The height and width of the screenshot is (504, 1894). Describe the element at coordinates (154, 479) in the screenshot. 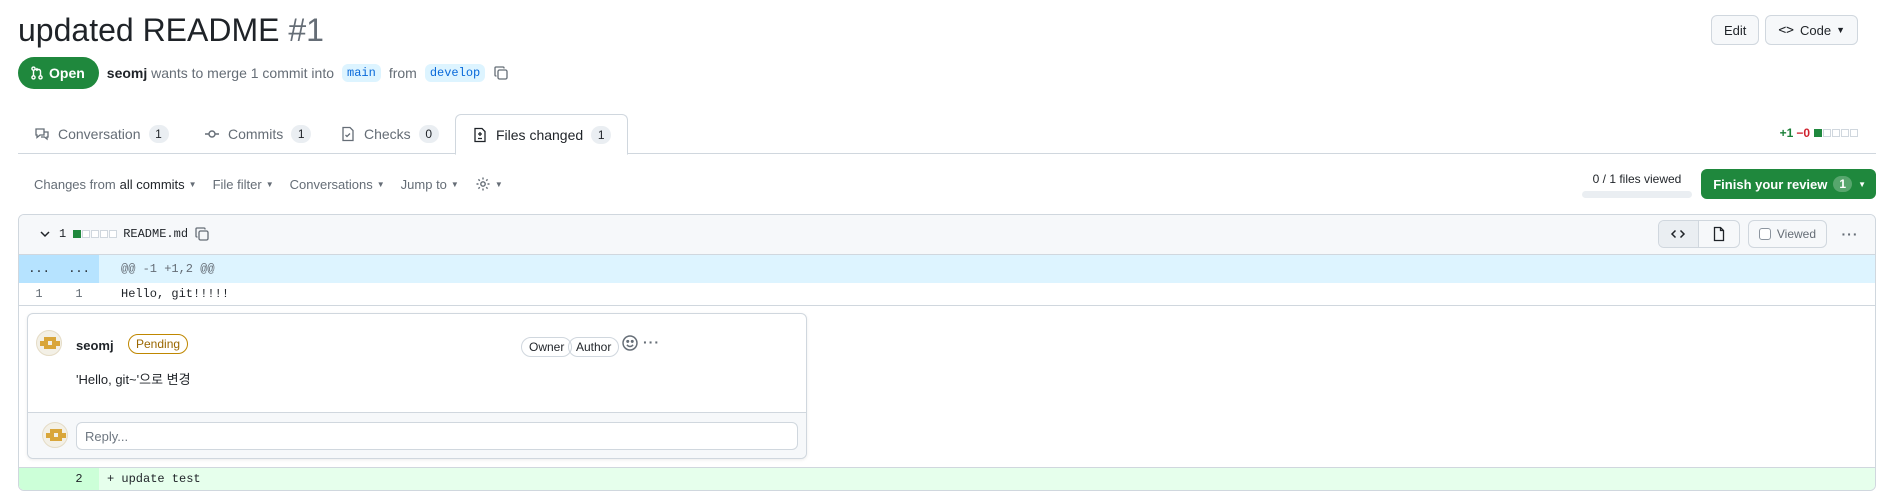

I see `line-code: + update test` at that location.